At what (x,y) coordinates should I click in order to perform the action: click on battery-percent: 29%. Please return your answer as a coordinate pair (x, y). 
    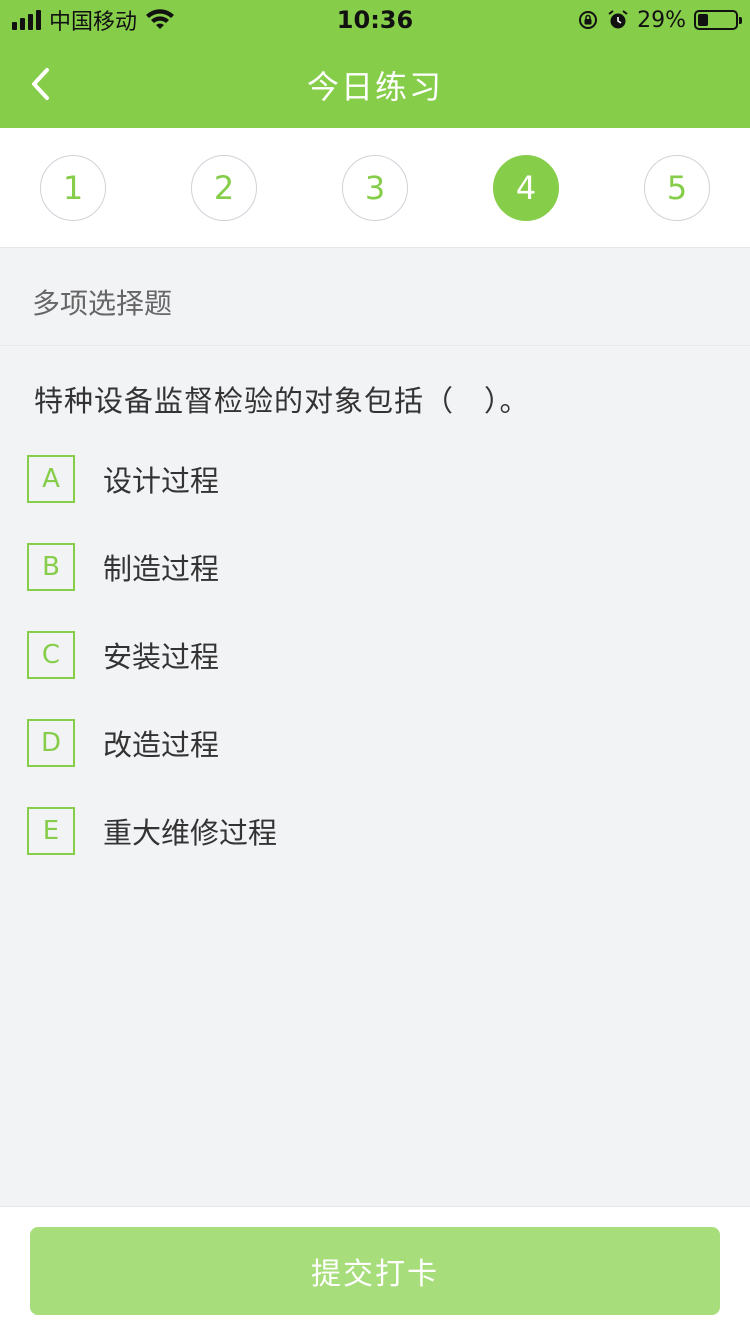
    Looking at the image, I should click on (661, 20).